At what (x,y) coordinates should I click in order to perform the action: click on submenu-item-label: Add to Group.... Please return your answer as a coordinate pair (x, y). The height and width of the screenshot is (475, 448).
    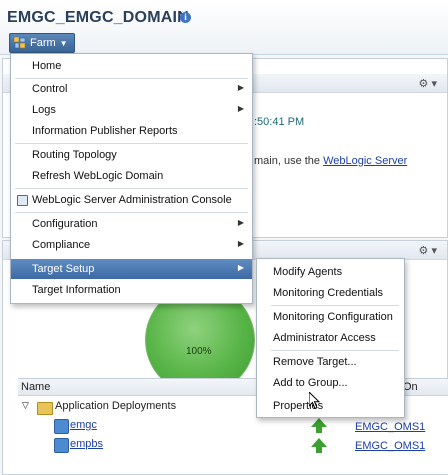
    Looking at the image, I should click on (310, 383).